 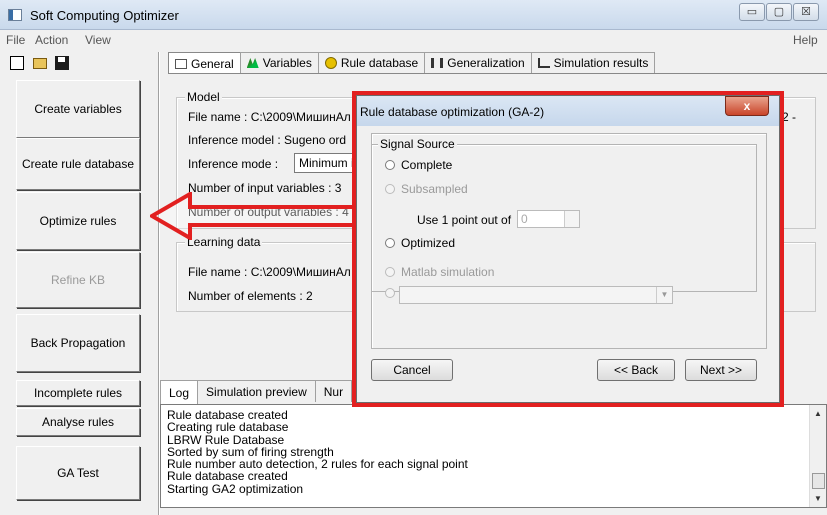 I want to click on tab-generalization: Generalization, so click(x=478, y=62).